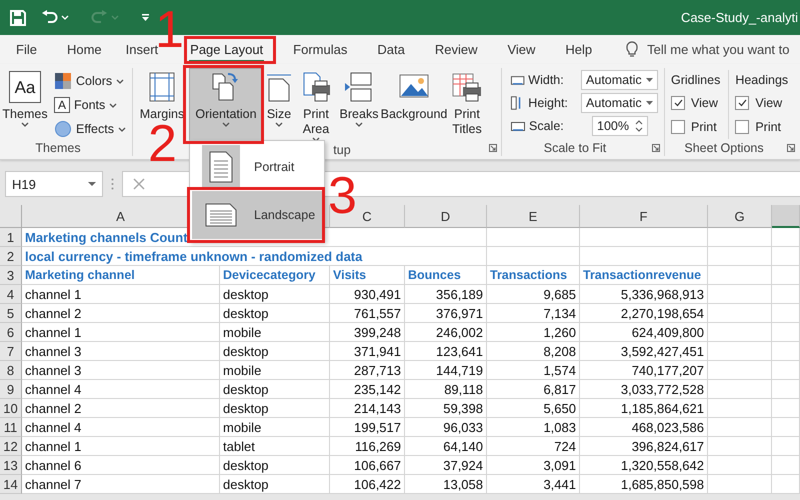 This screenshot has width=800, height=500. I want to click on ribbon-tab: View, so click(521, 51).